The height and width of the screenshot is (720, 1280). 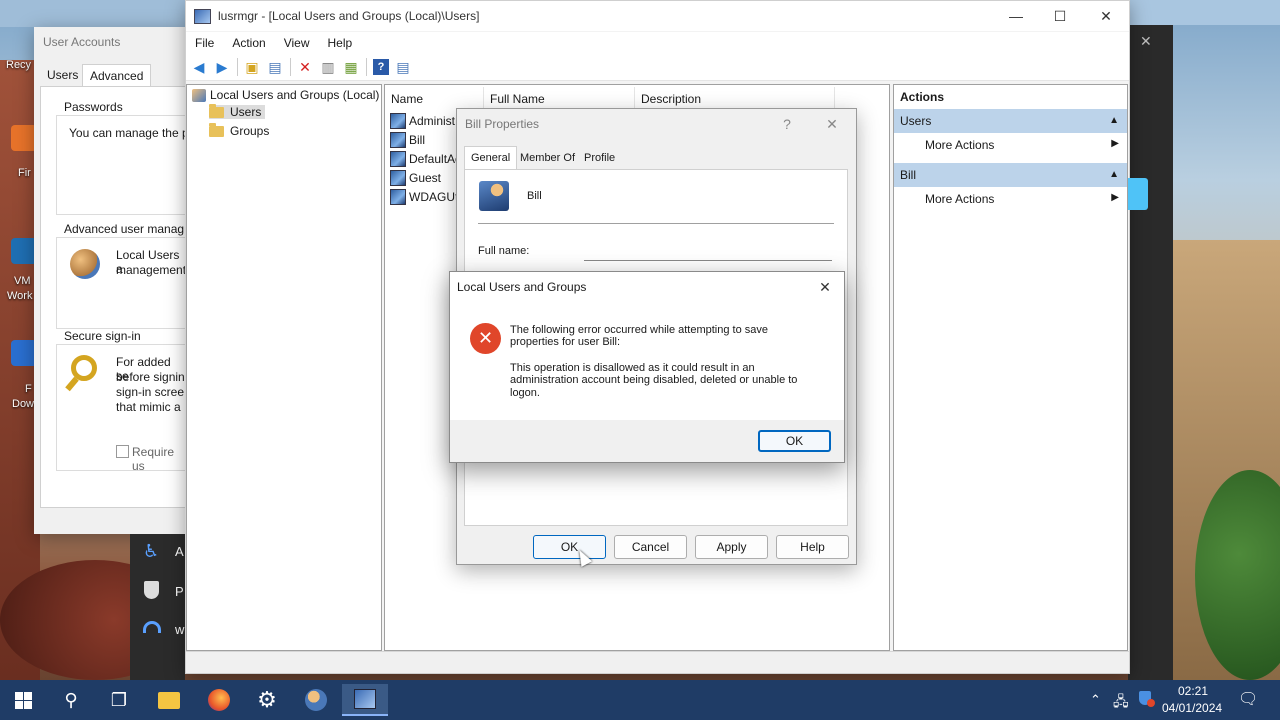 What do you see at coordinates (656, 124) in the screenshot?
I see `bill-properties-titlebar: Bill Properties ? ✕` at bounding box center [656, 124].